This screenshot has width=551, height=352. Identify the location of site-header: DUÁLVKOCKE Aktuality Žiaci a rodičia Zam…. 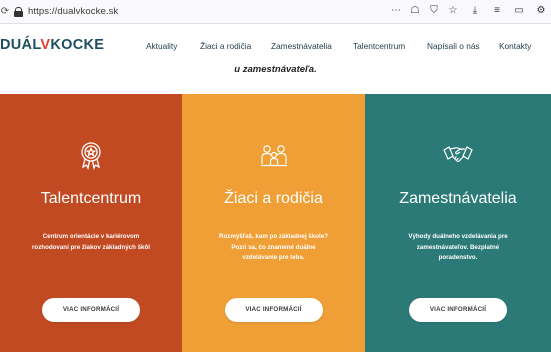
(275, 46).